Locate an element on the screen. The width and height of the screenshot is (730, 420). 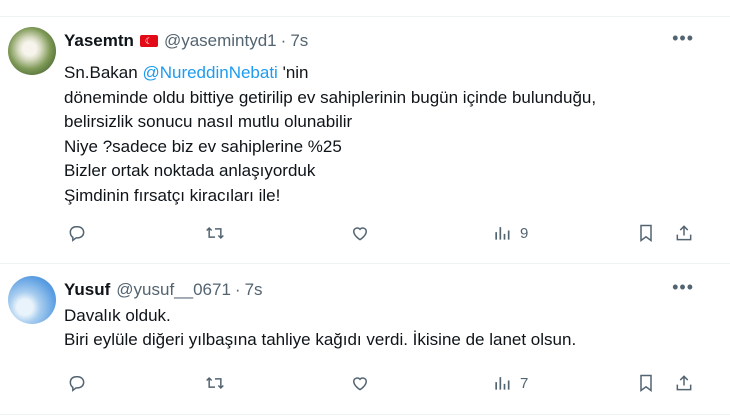
mention-link: @NureddinNebati is located at coordinates (209, 72).